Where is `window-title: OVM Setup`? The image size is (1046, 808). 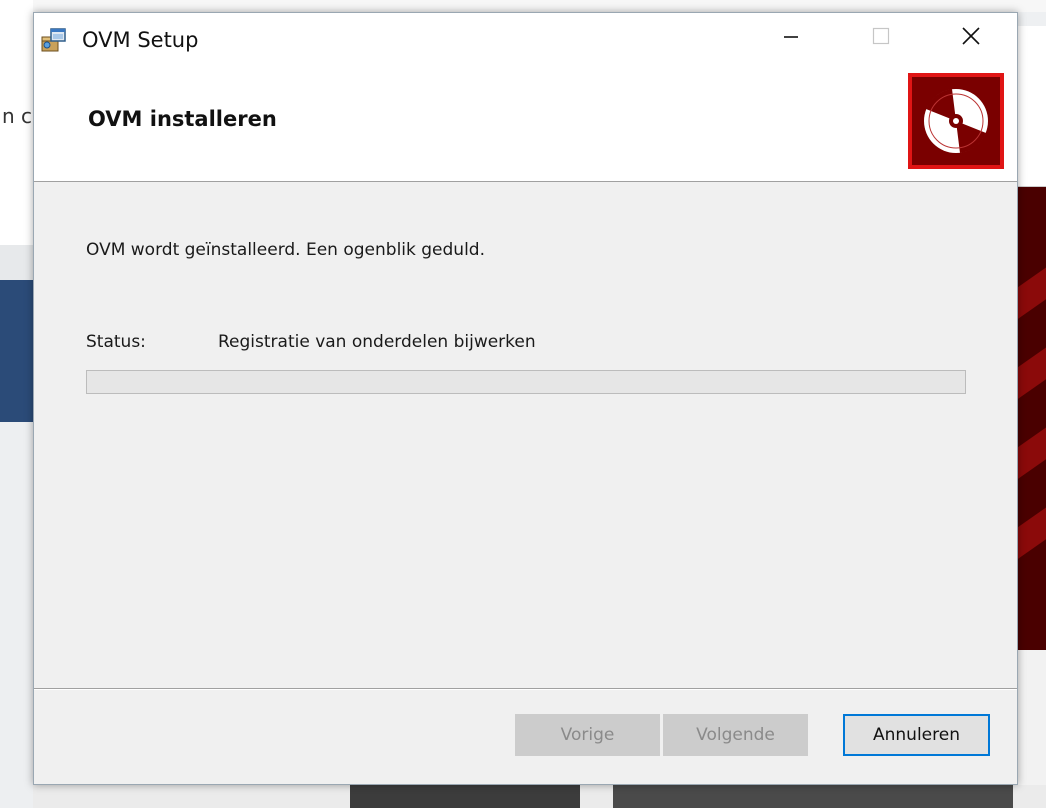
window-title: OVM Setup is located at coordinates (140, 40).